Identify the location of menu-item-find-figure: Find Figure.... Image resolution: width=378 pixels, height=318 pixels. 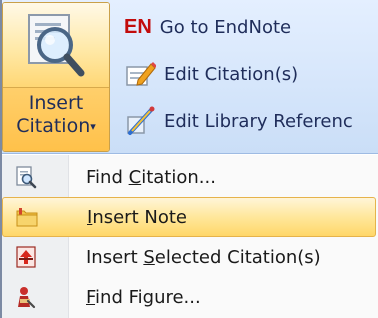
(189, 297).